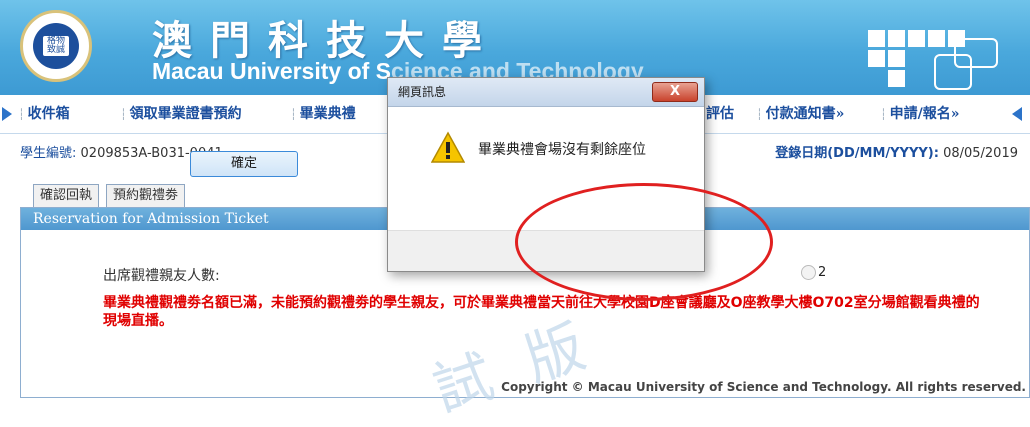 Image resolution: width=1030 pixels, height=427 pixels. What do you see at coordinates (896, 153) in the screenshot?
I see `login-date: 登錄日期(DD/MM/YYYY): 08/05/2019` at bounding box center [896, 153].